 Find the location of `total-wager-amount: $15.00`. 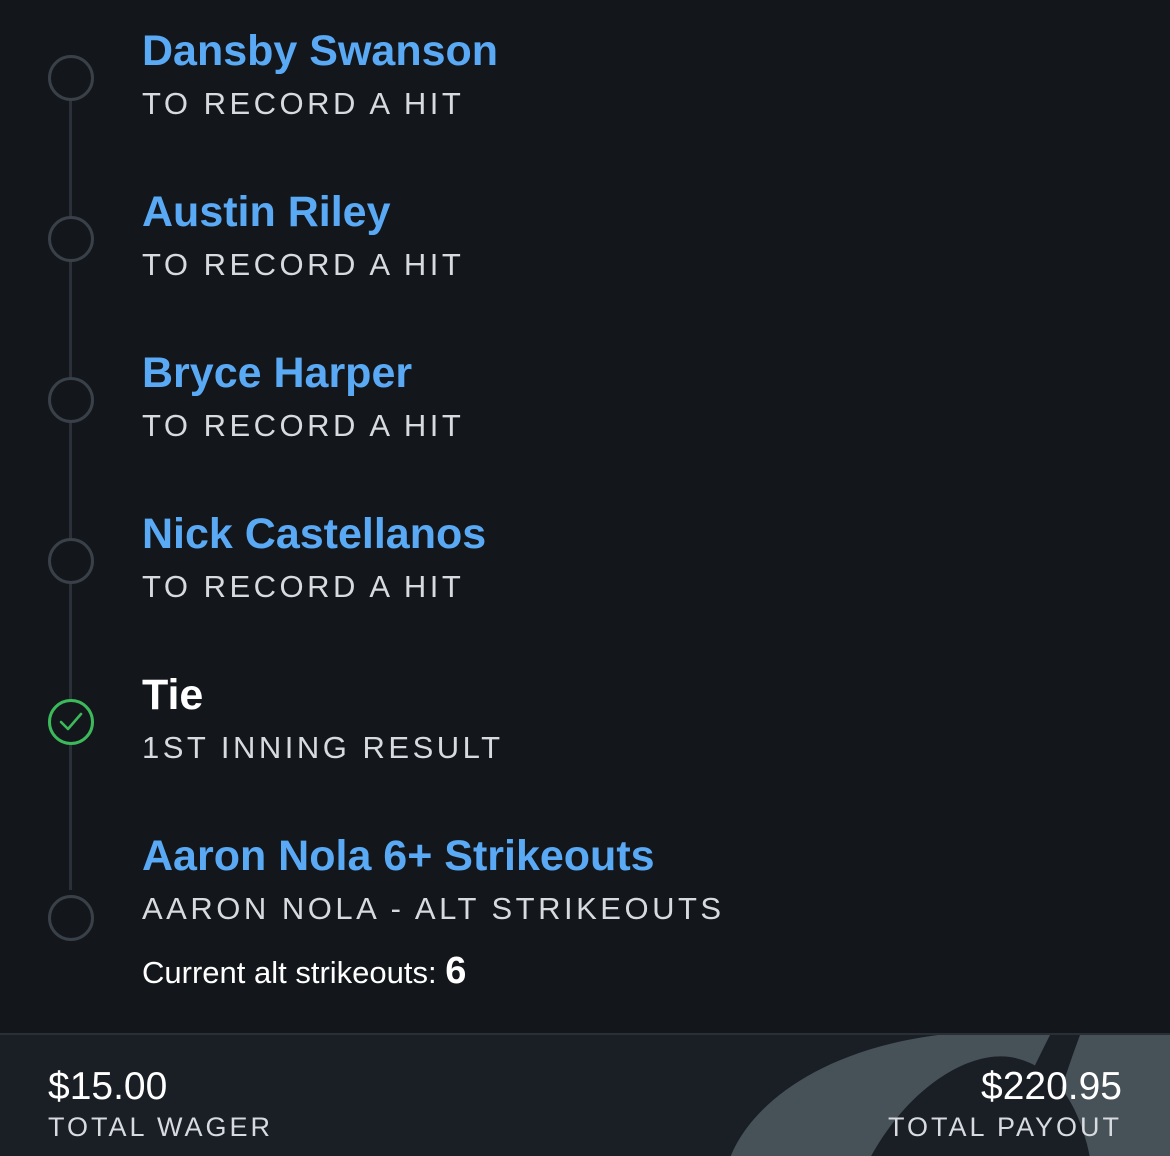

total-wager-amount: $15.00 is located at coordinates (108, 1086).